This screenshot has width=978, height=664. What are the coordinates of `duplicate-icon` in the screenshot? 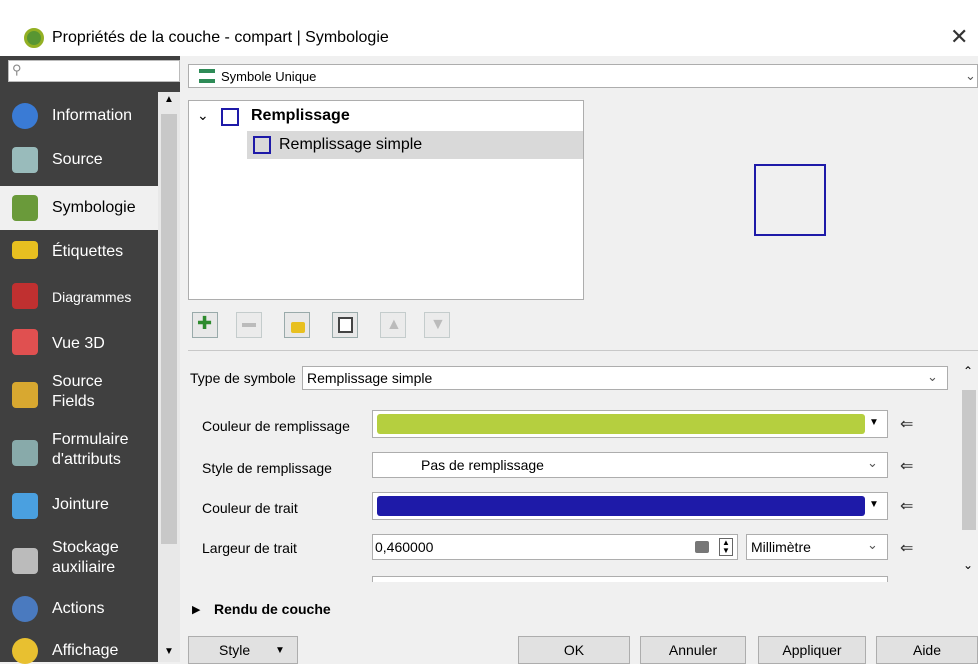 It's located at (345, 325).